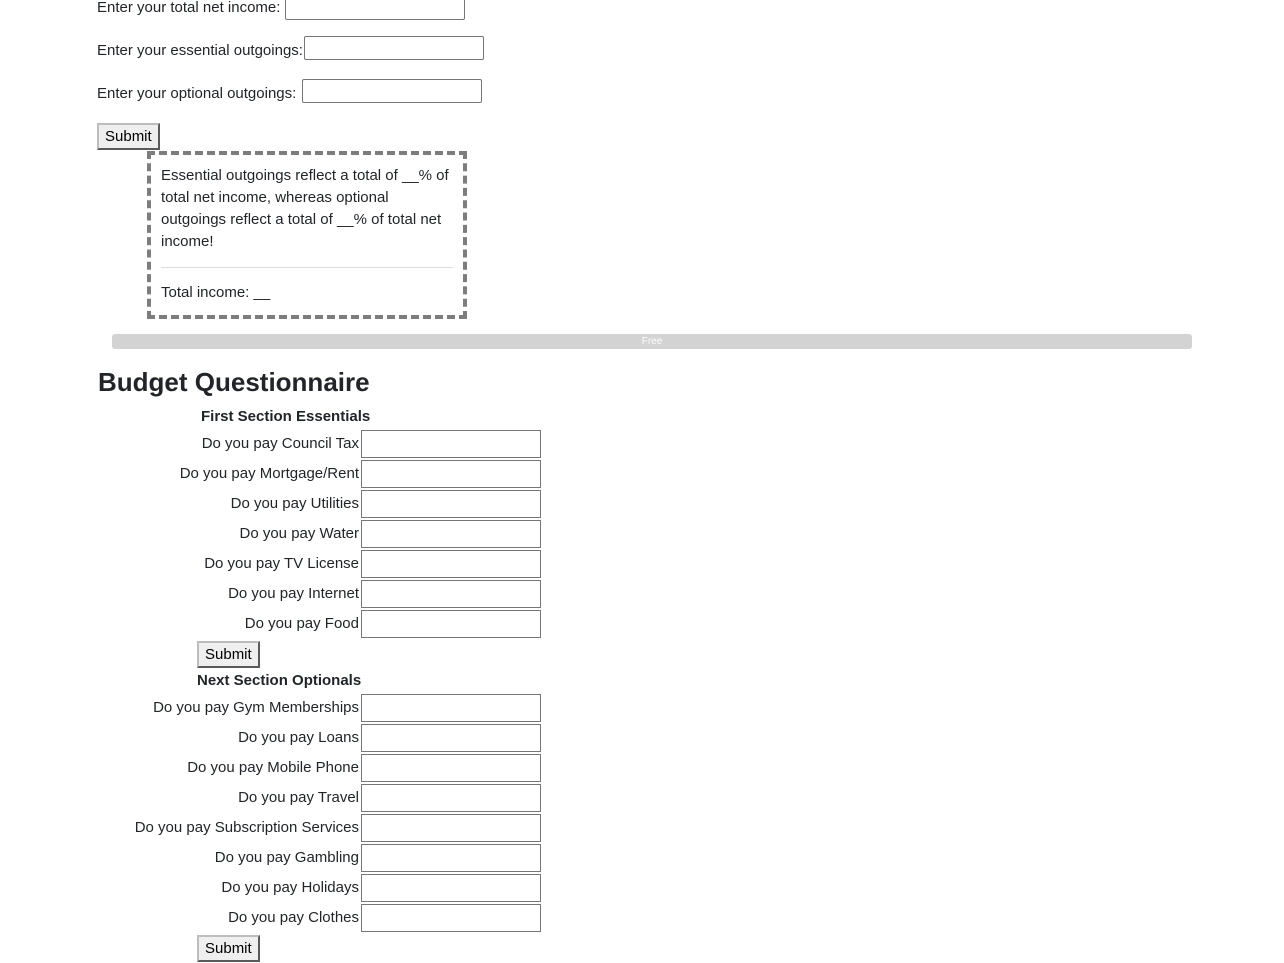 Image resolution: width=1284 pixels, height=963 pixels. What do you see at coordinates (392, 91) in the screenshot?
I see `optional-outgoings-input` at bounding box center [392, 91].